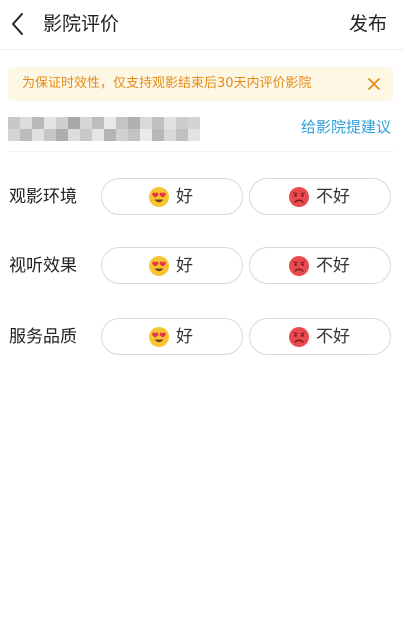 The image size is (403, 640). I want to click on chevron-left-icon, so click(17, 24).